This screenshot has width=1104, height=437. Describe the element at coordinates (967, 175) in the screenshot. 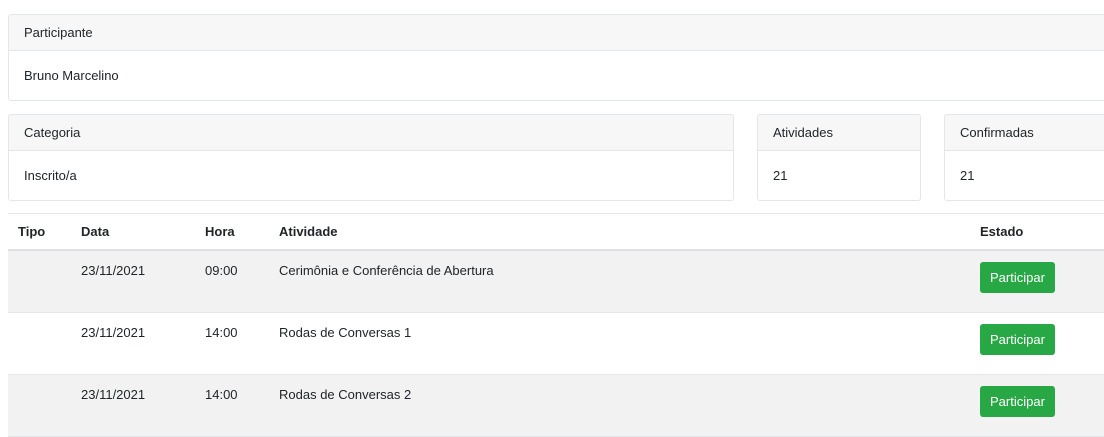

I see `confirmed-value: 21` at that location.